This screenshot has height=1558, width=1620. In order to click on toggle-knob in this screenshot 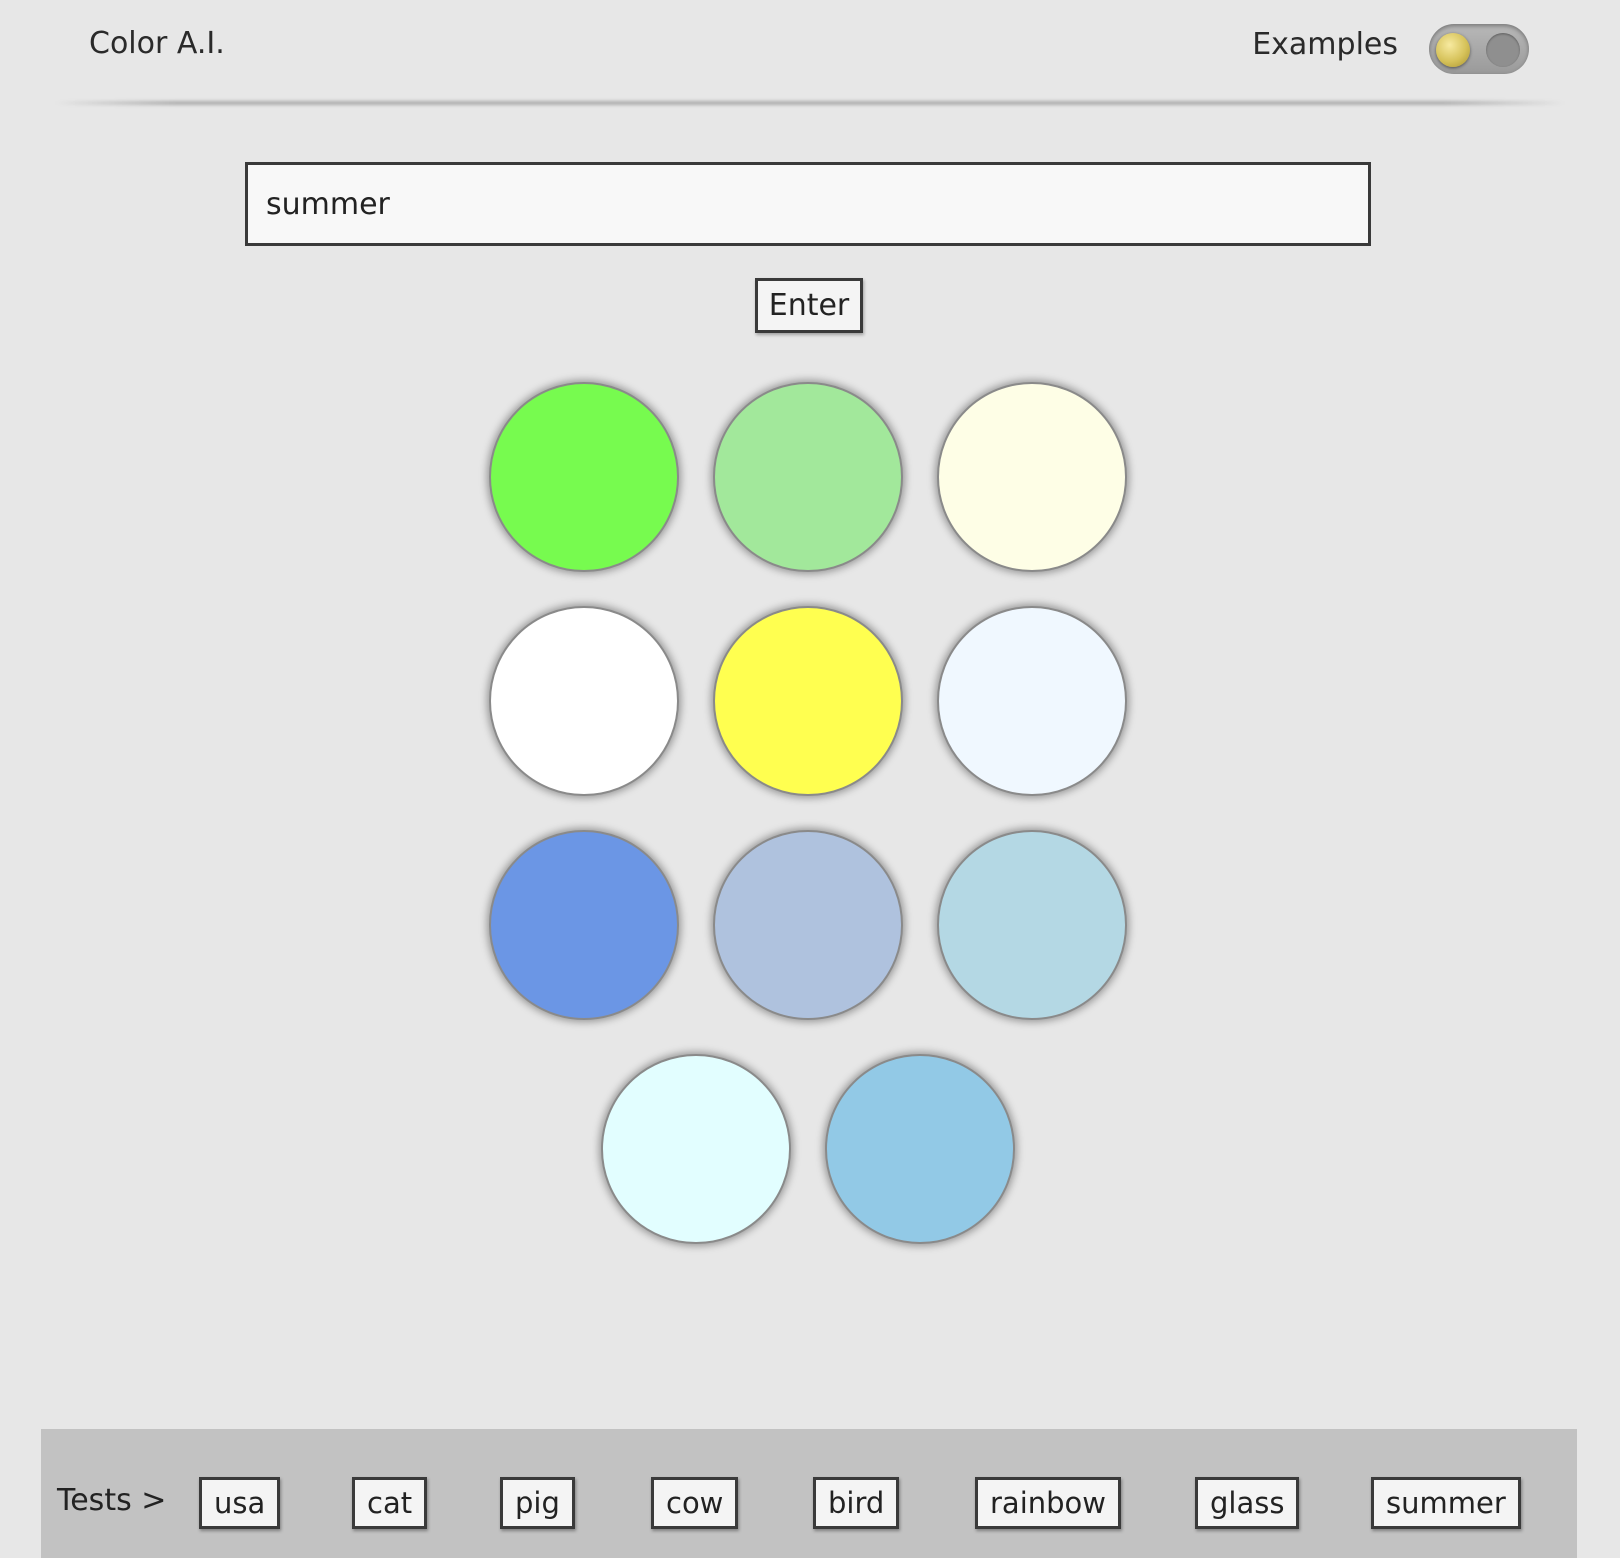, I will do `click(1453, 50)`.